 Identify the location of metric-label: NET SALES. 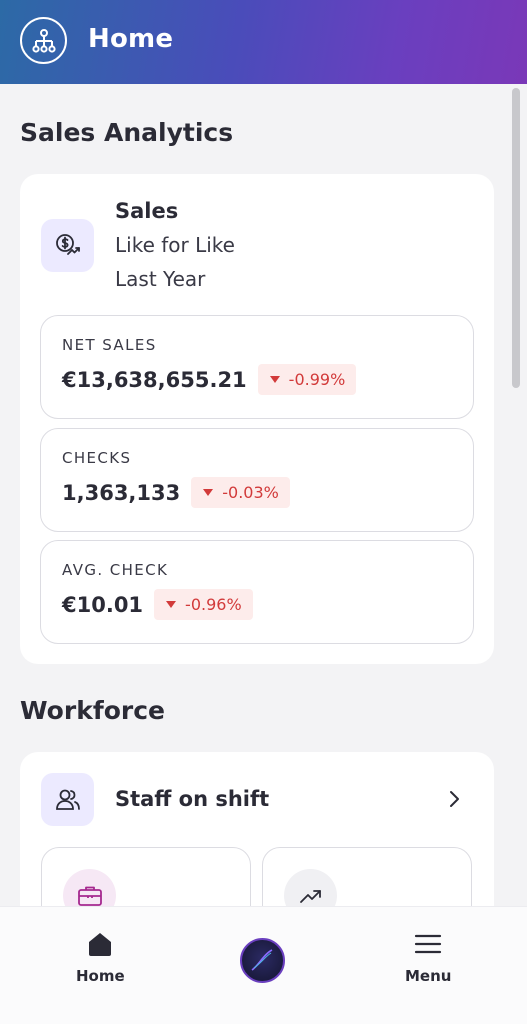
(109, 345).